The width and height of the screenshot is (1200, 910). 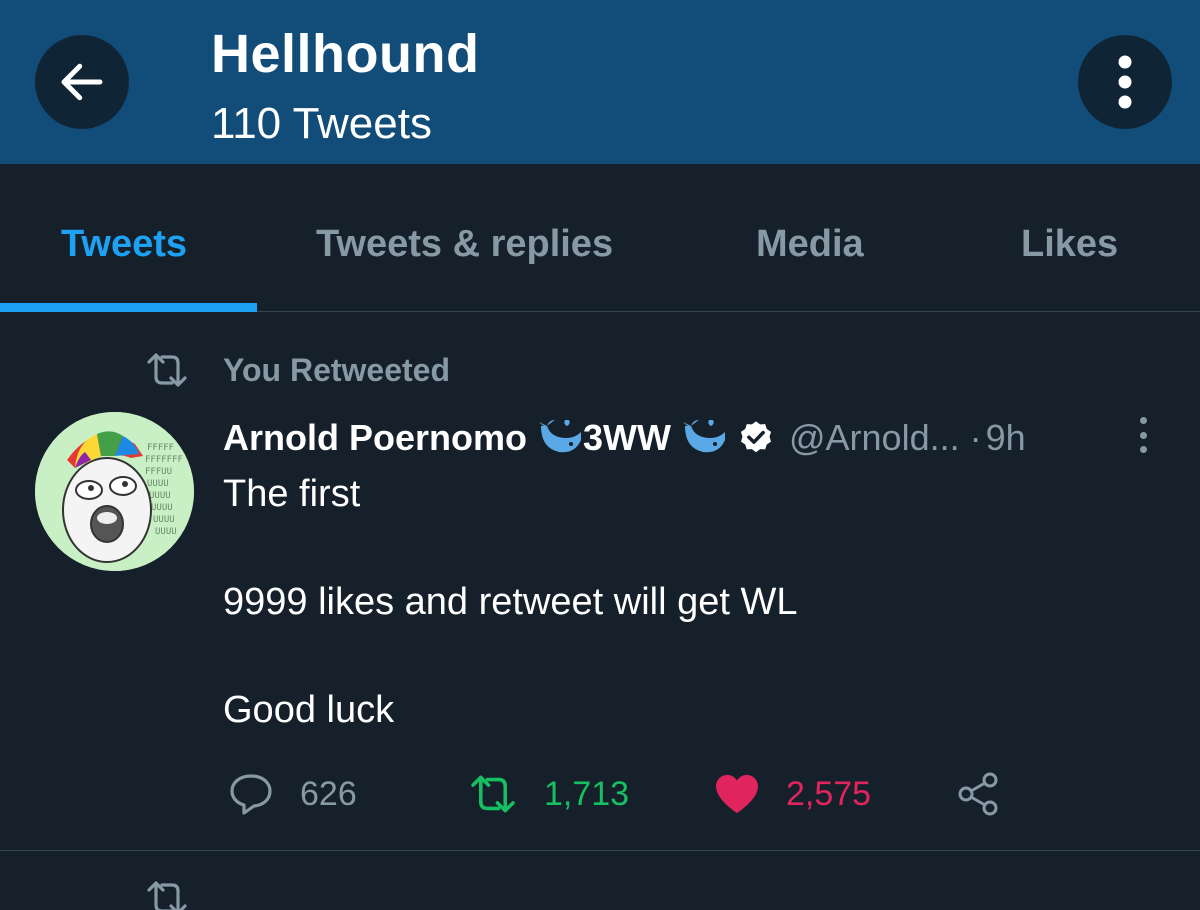 What do you see at coordinates (158, 472) in the screenshot?
I see `svg-text: FFFUU` at bounding box center [158, 472].